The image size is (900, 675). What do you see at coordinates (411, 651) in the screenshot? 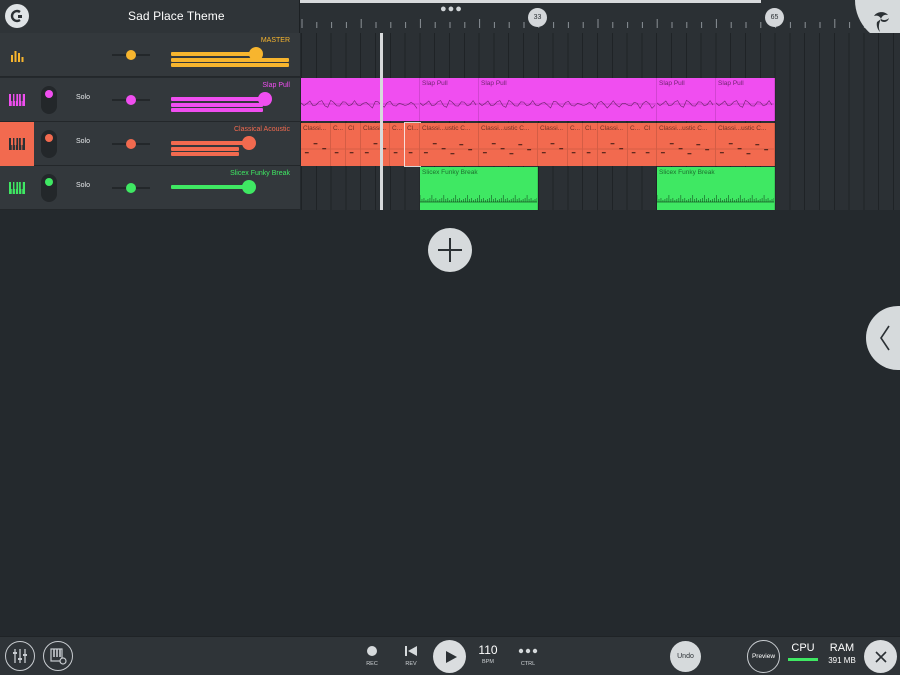
I see `skip-back-icon` at bounding box center [411, 651].